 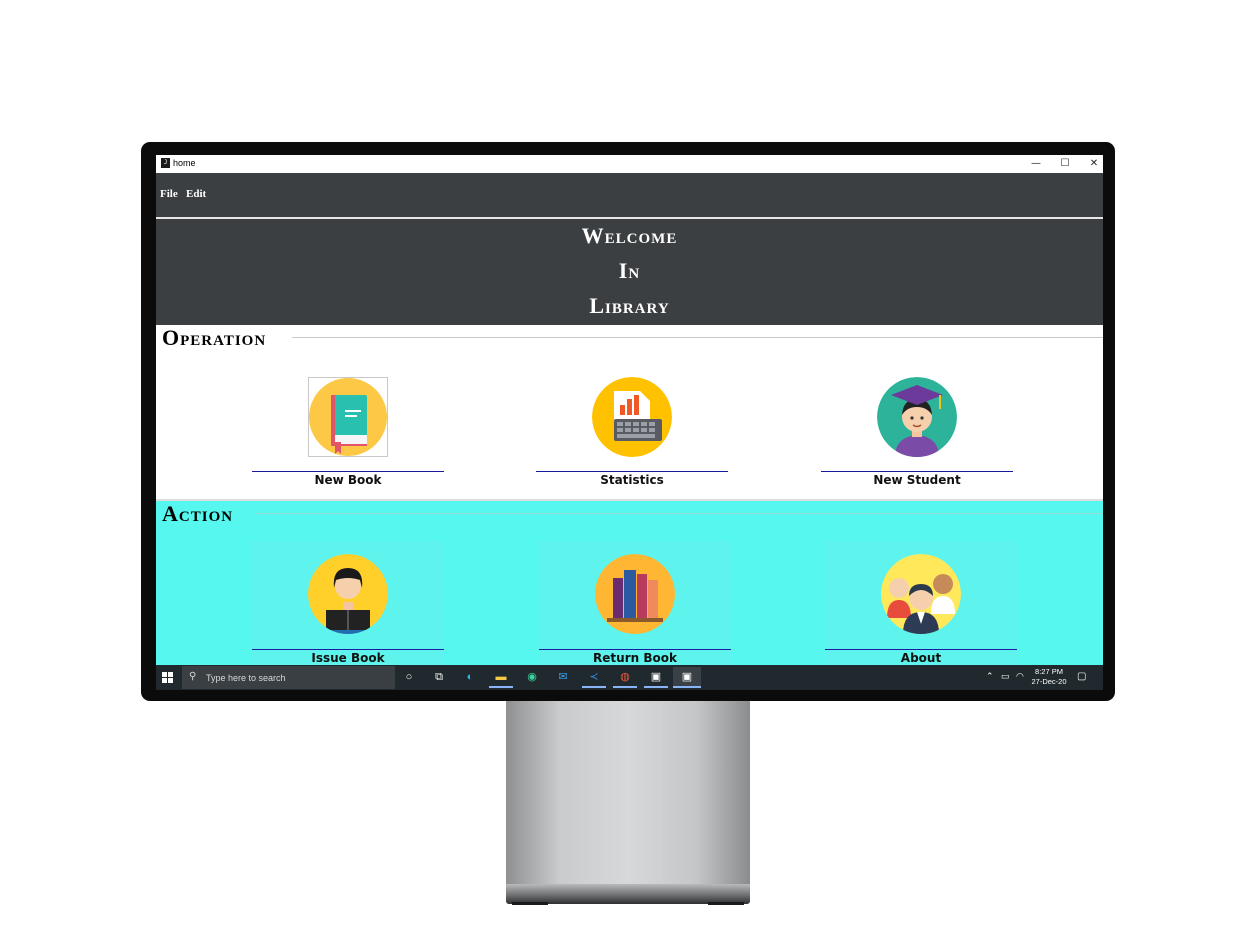 What do you see at coordinates (917, 480) in the screenshot?
I see `new-student-label: New Student` at bounding box center [917, 480].